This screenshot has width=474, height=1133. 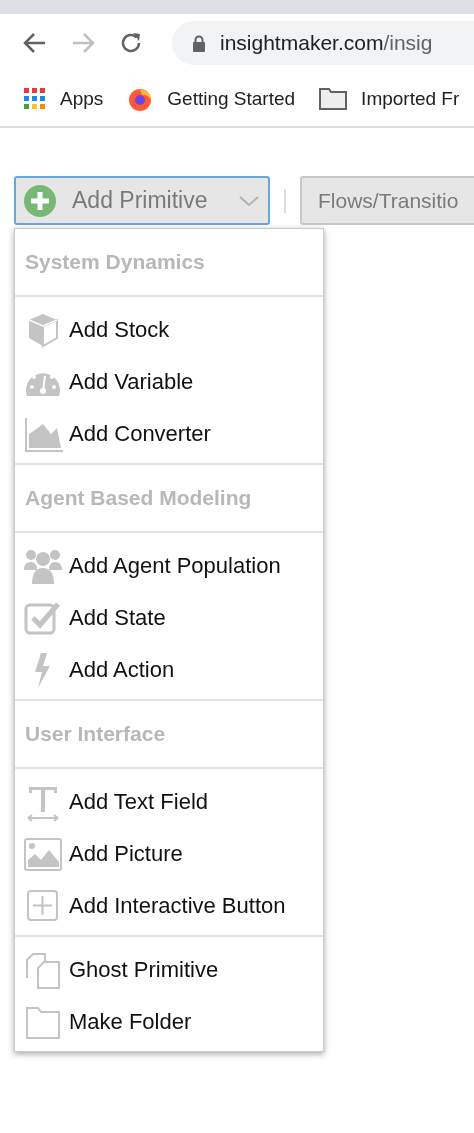 What do you see at coordinates (169, 263) in the screenshot?
I see `menu-heading: System Dynamics` at bounding box center [169, 263].